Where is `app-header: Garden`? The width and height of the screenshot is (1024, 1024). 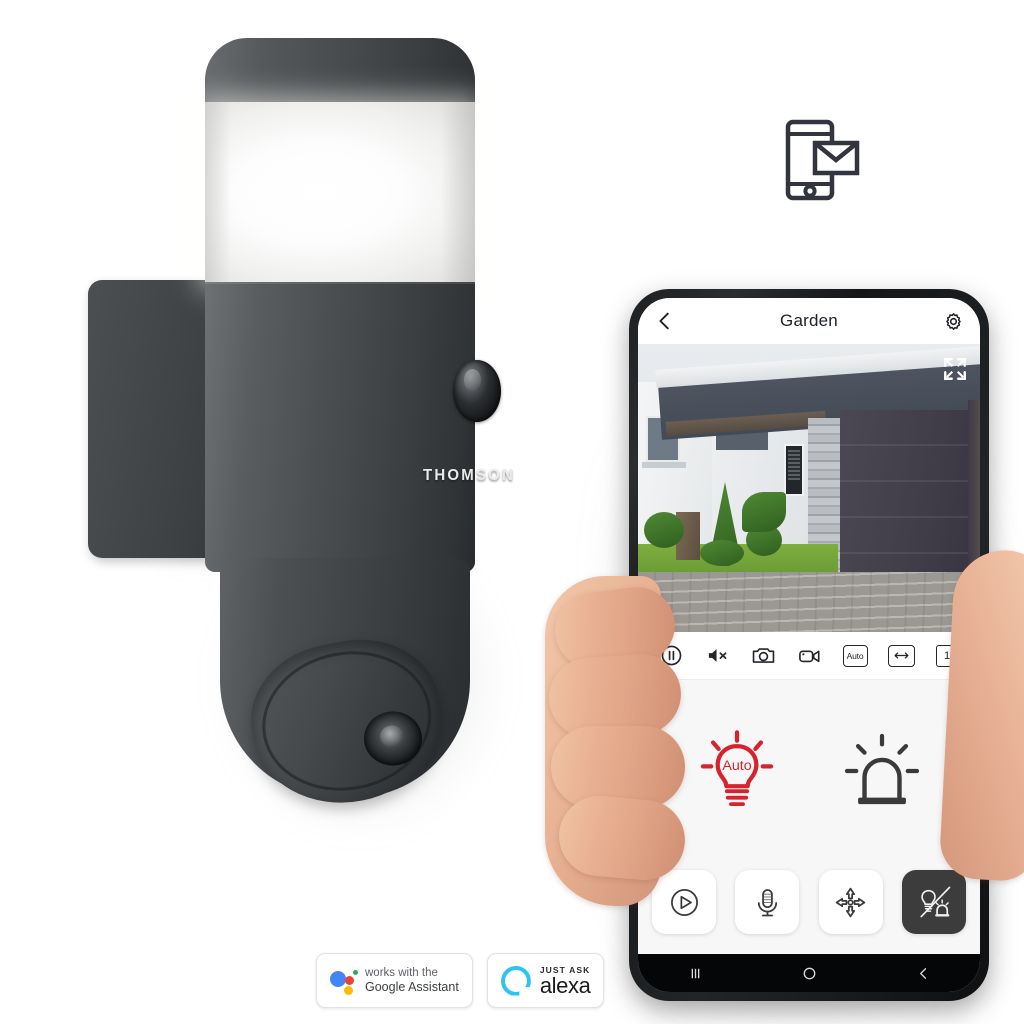
app-header: Garden is located at coordinates (809, 321).